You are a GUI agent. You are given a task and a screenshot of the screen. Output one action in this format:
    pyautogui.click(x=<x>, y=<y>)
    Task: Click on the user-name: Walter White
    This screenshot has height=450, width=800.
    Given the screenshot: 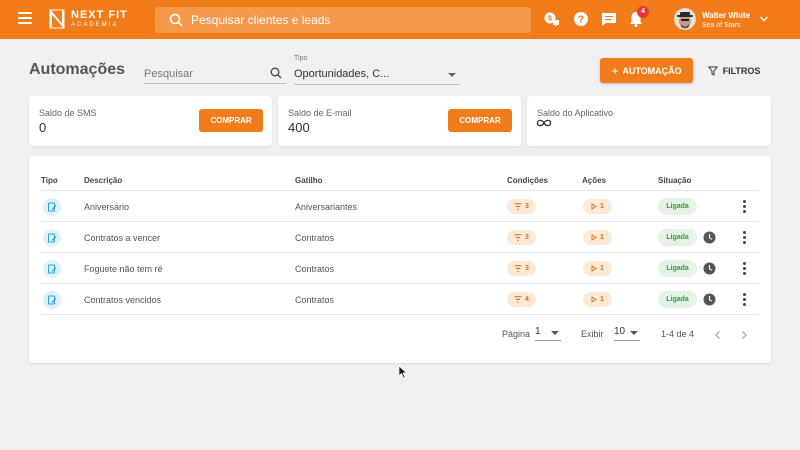 What is the action you would take?
    pyautogui.click(x=726, y=15)
    